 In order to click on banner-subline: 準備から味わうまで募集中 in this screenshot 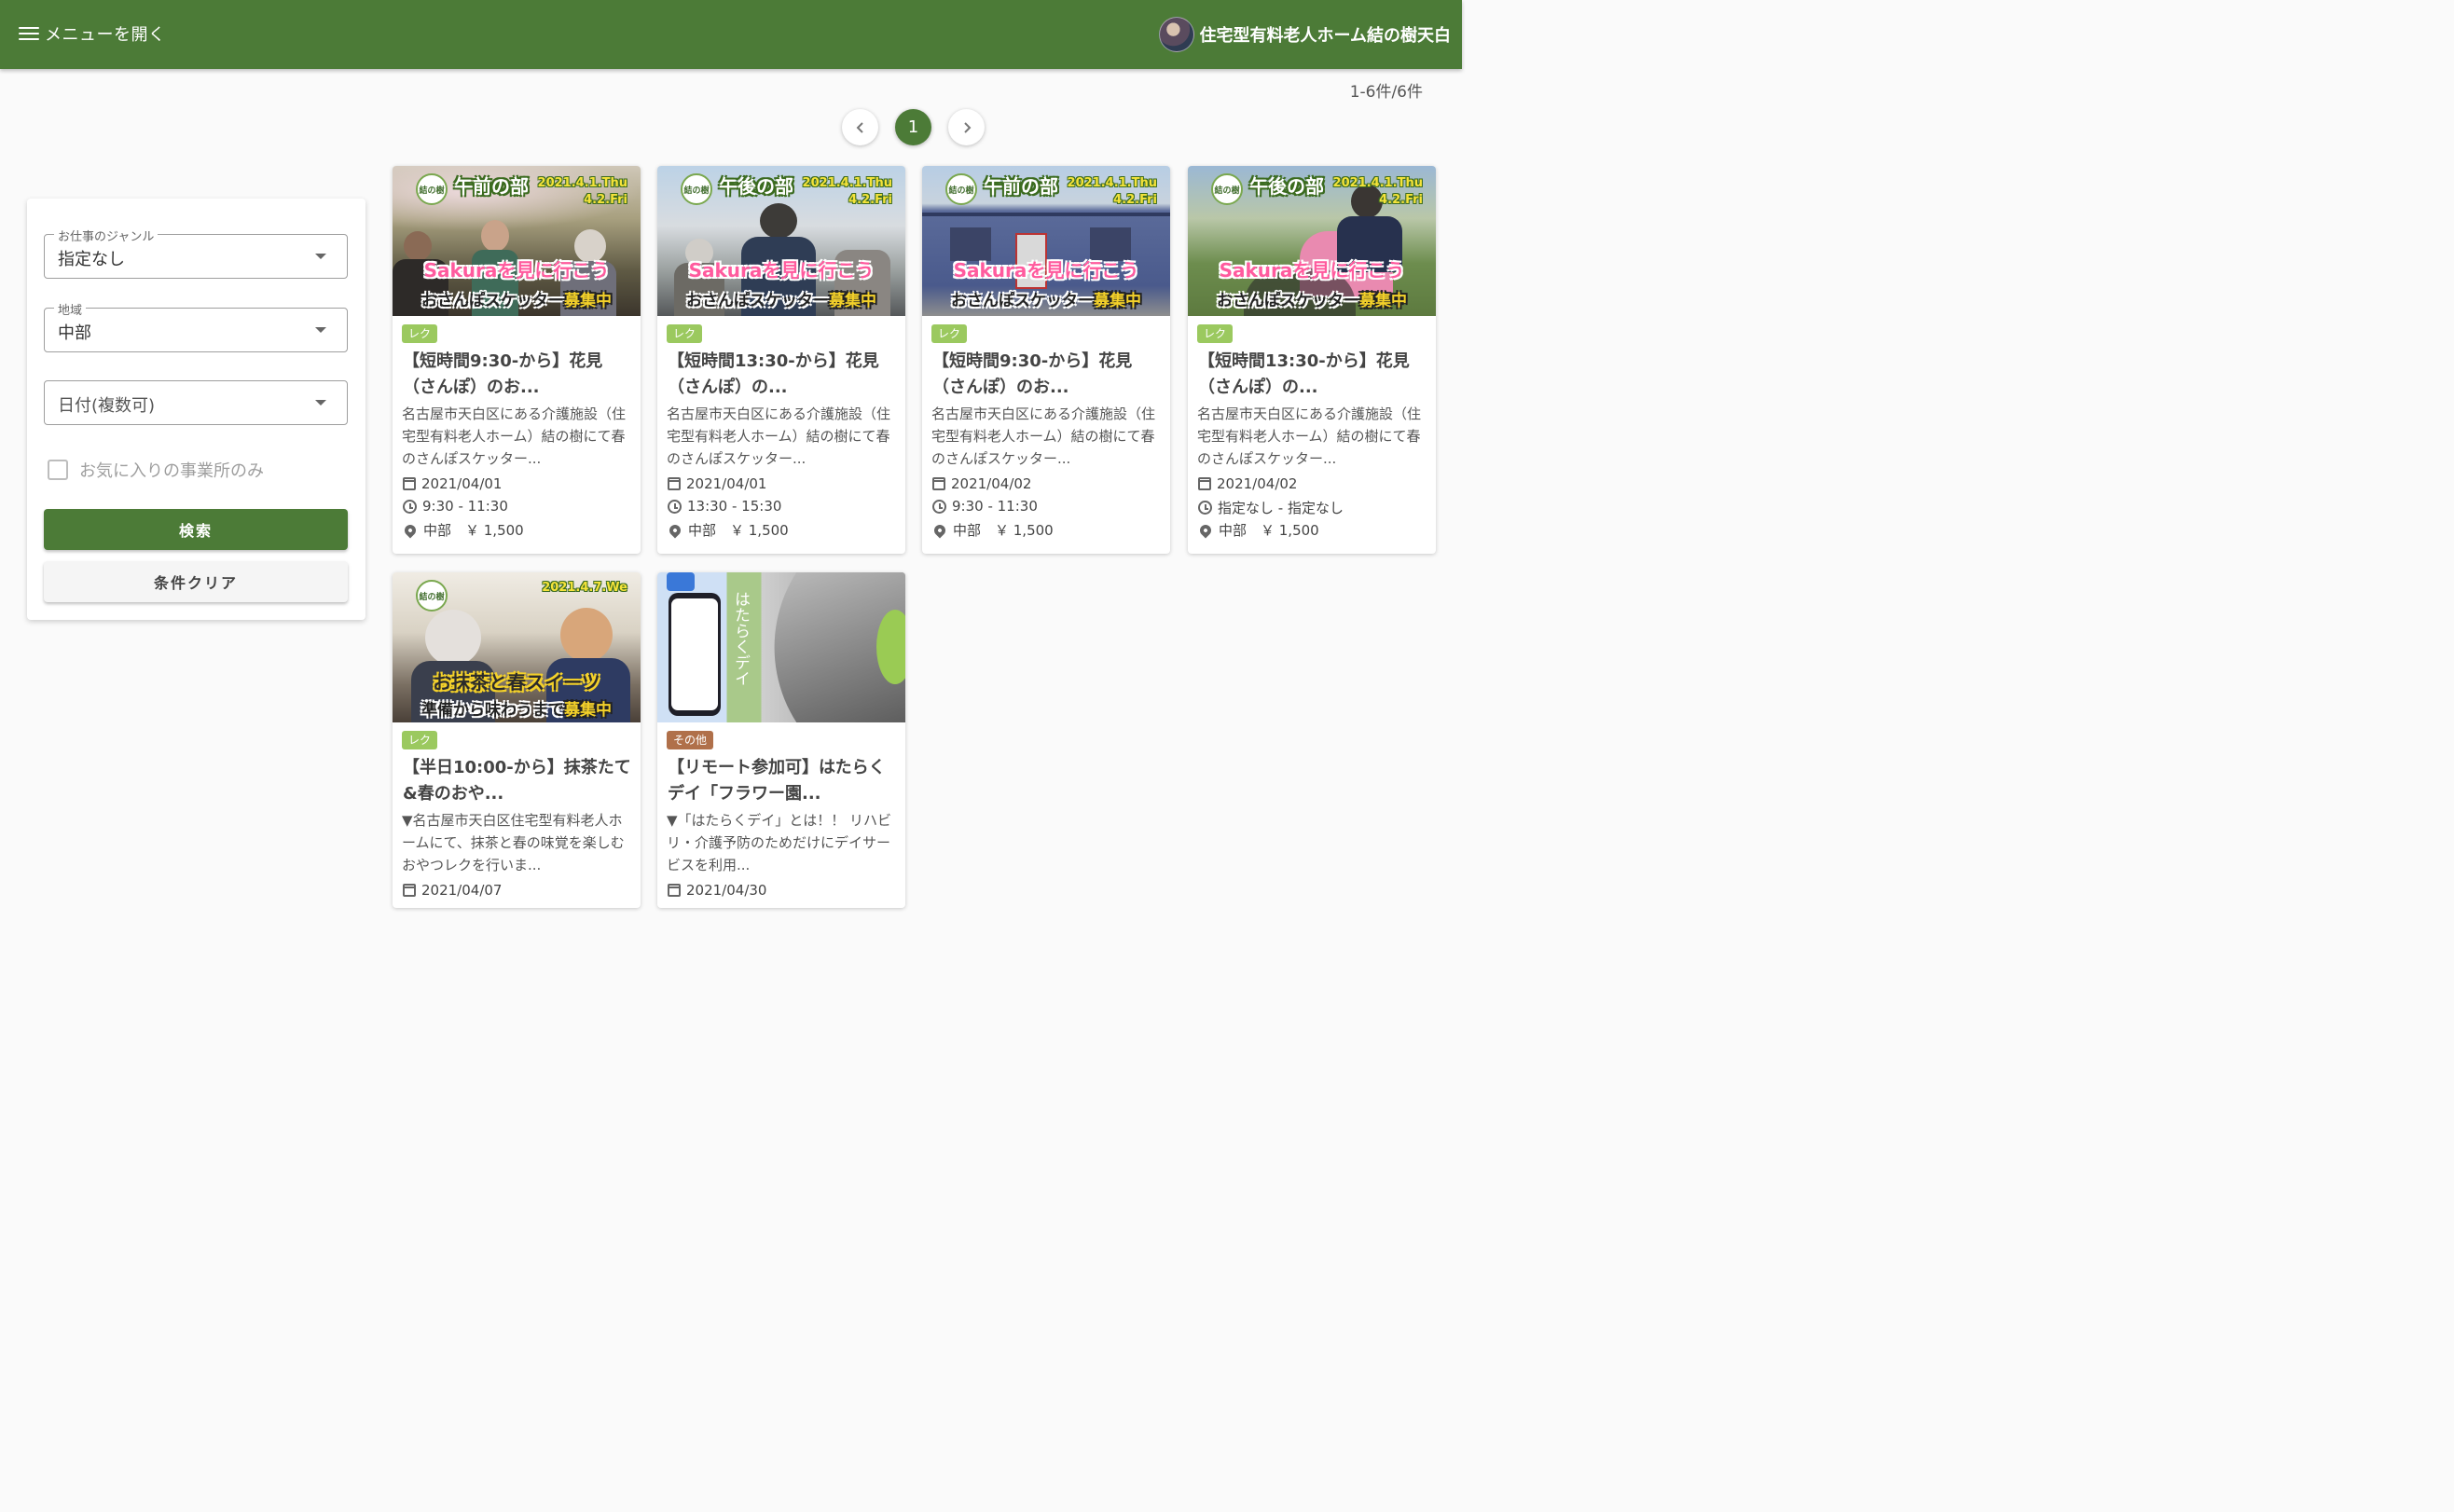, I will do `click(516, 711)`.